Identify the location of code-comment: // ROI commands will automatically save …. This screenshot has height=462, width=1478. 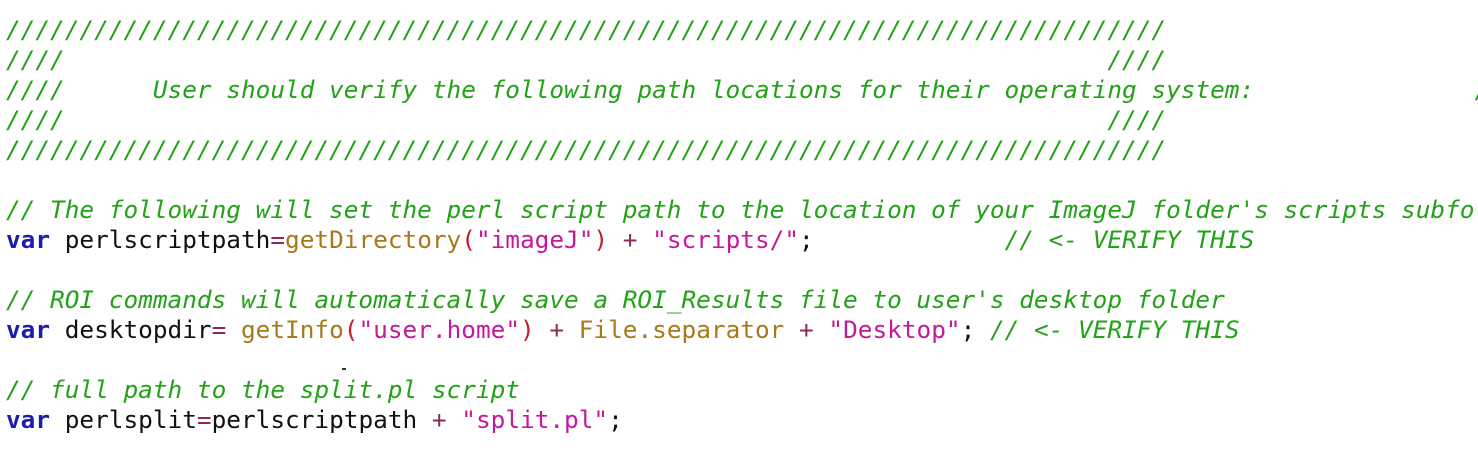
(615, 299).